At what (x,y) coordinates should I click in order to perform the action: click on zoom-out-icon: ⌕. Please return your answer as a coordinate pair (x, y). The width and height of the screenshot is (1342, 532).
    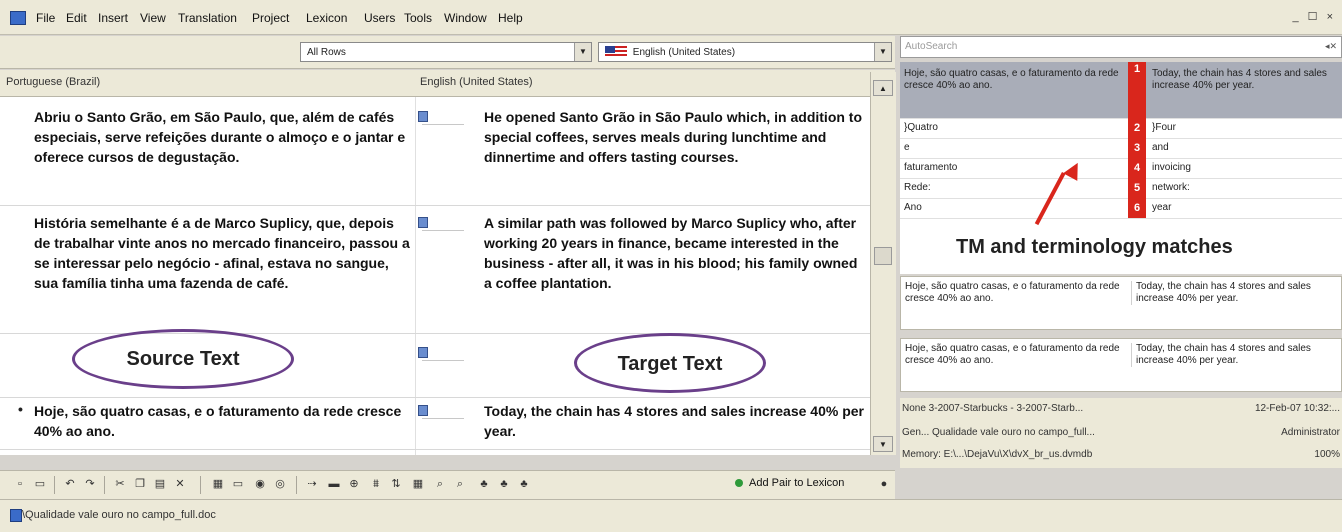
    Looking at the image, I should click on (460, 484).